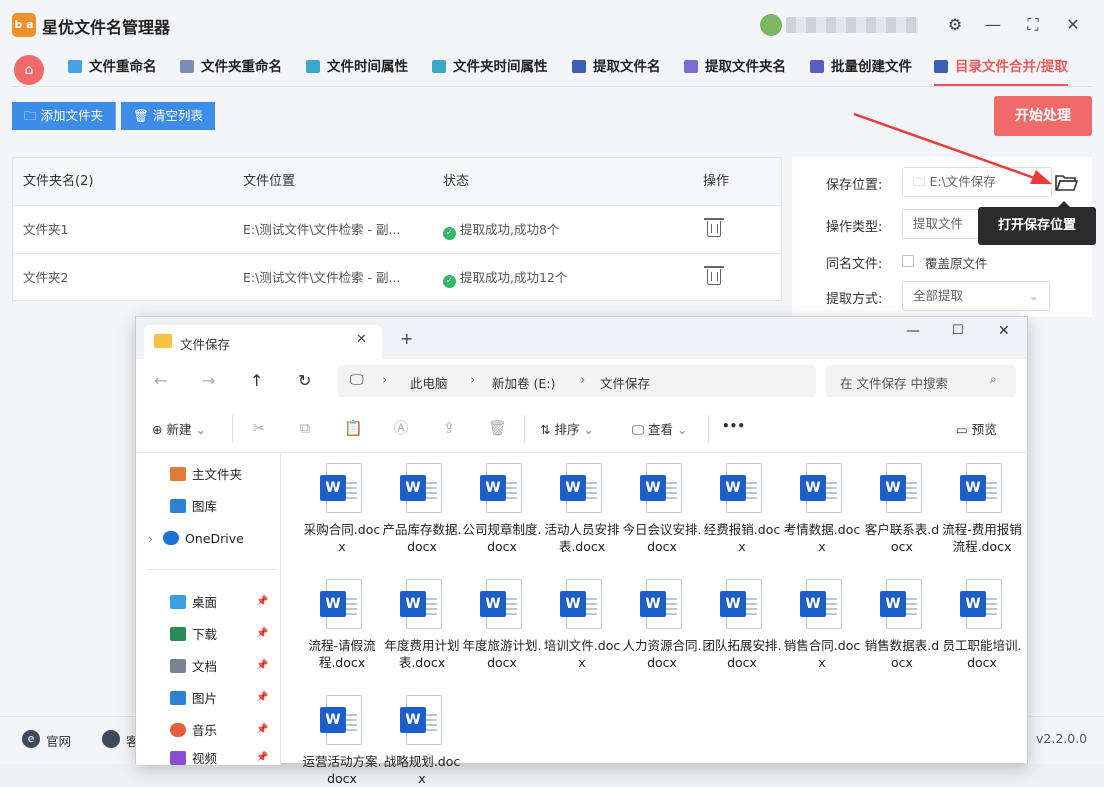 The height and width of the screenshot is (787, 1104). What do you see at coordinates (263, 342) in the screenshot?
I see `explorer-tab: 文件保存 ✕` at bounding box center [263, 342].